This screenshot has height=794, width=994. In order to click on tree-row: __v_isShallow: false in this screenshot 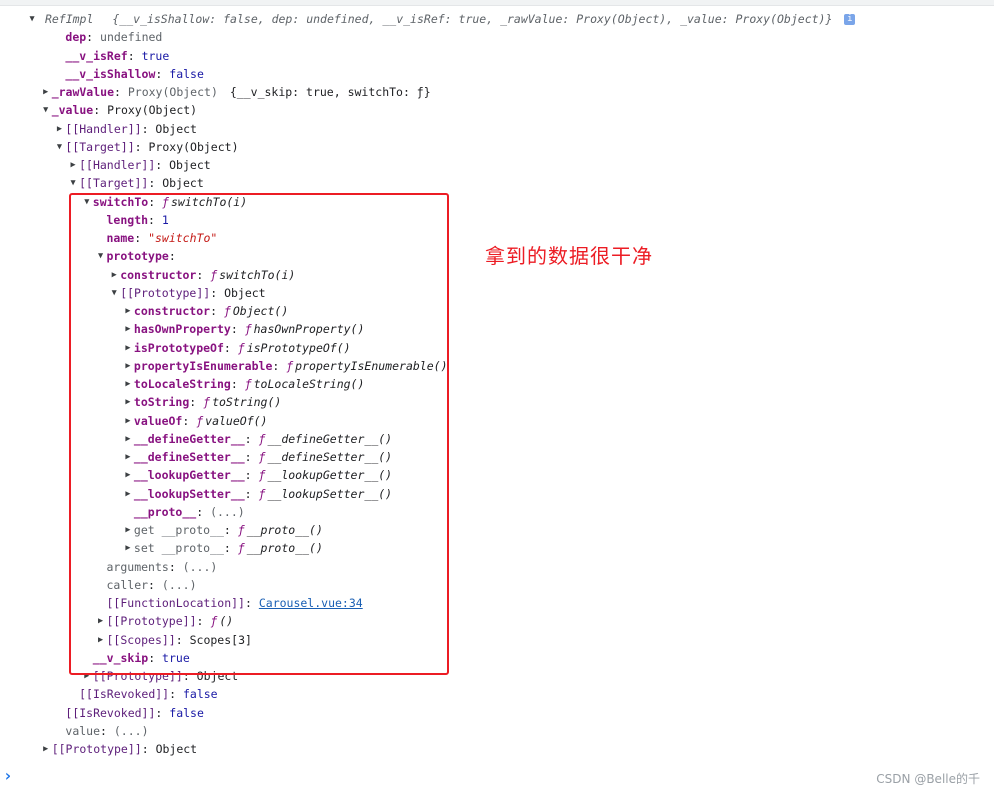, I will do `click(128, 74)`.